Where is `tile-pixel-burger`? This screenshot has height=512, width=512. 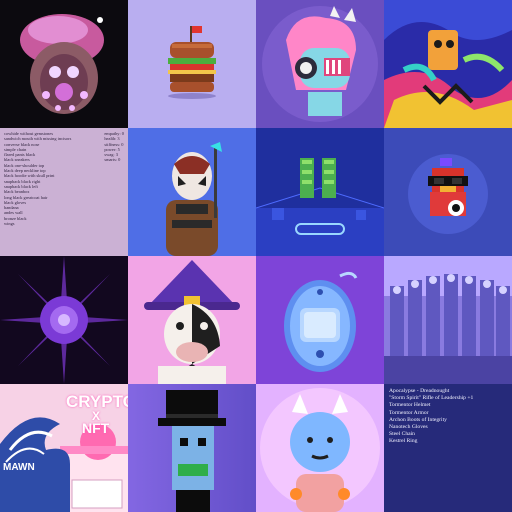 tile-pixel-burger is located at coordinates (192, 64).